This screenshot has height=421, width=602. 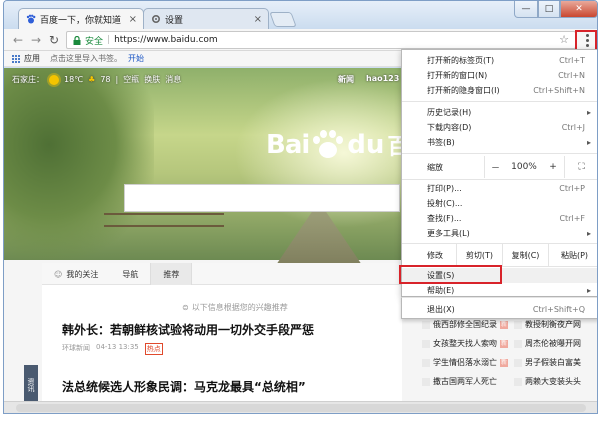 I want to click on menu-print: 打印(P)... Ctrl+P, so click(x=499, y=188).